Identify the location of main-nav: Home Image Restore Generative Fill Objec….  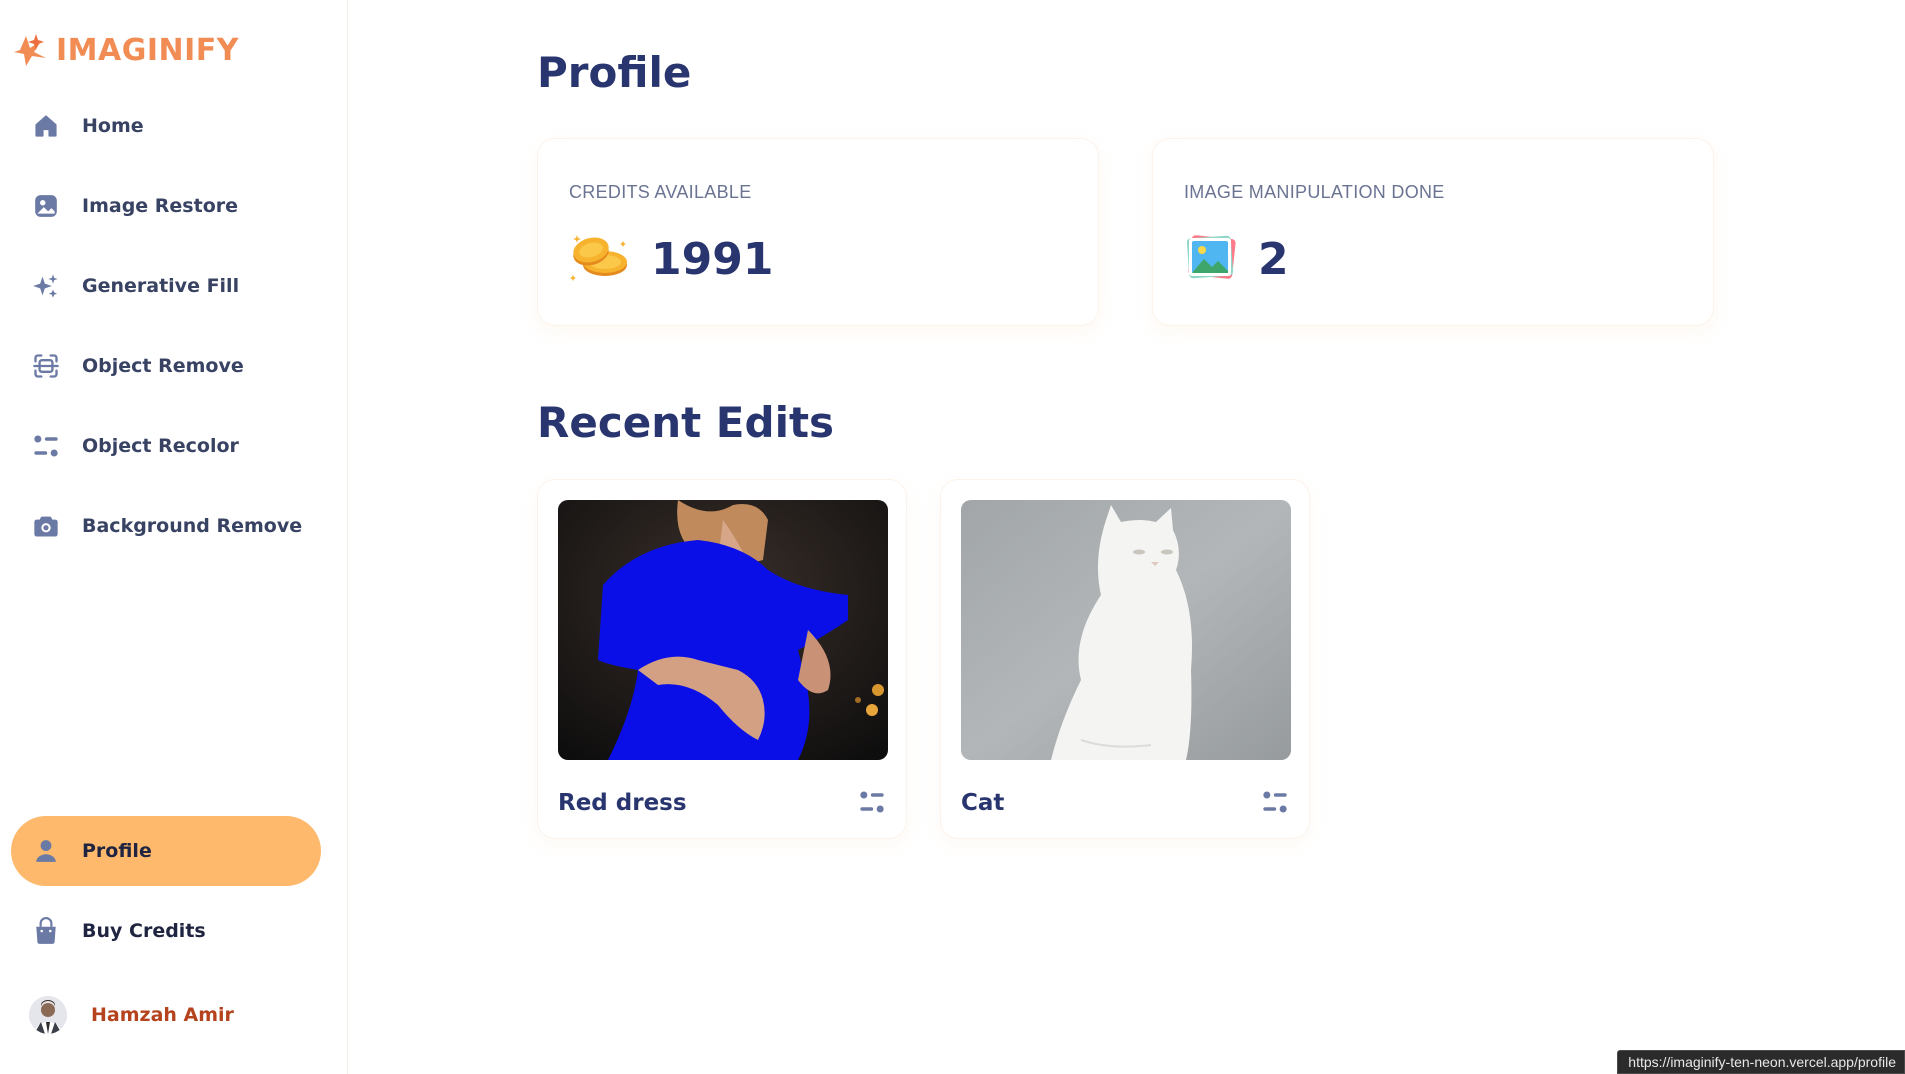
(166, 331).